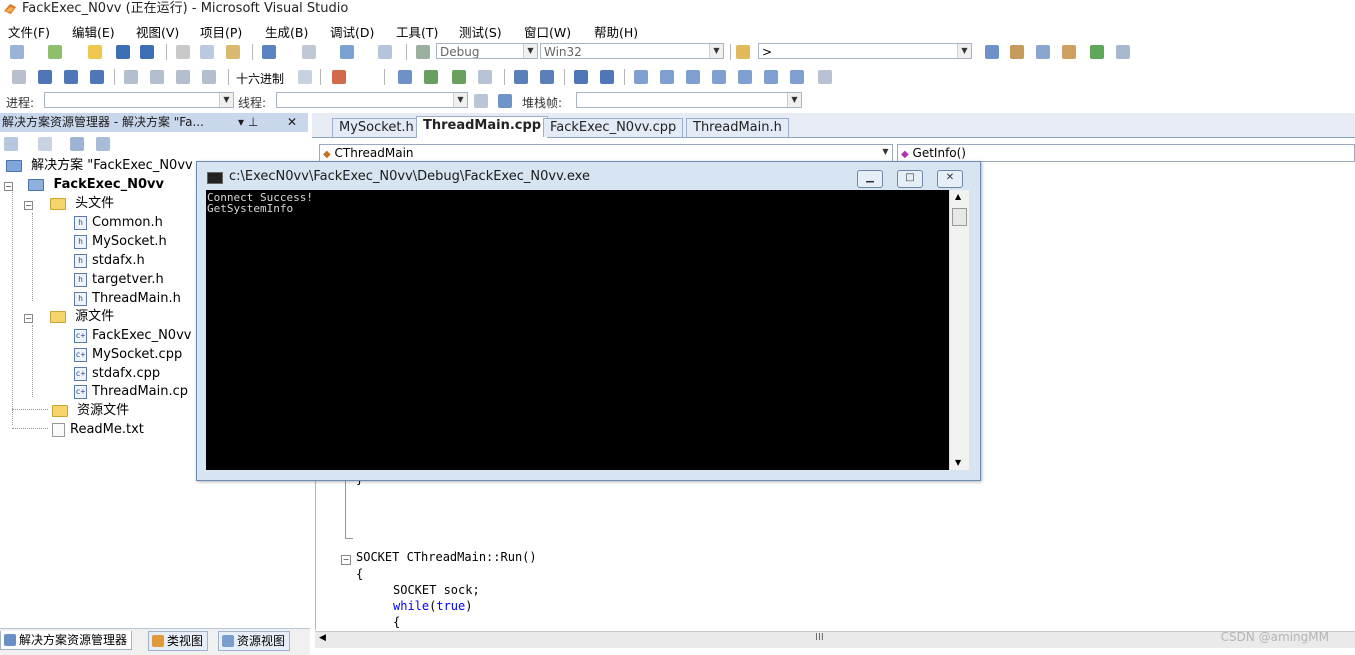 This screenshot has height=655, width=1355. I want to click on solution-explorer-icon, so click(1017, 52).